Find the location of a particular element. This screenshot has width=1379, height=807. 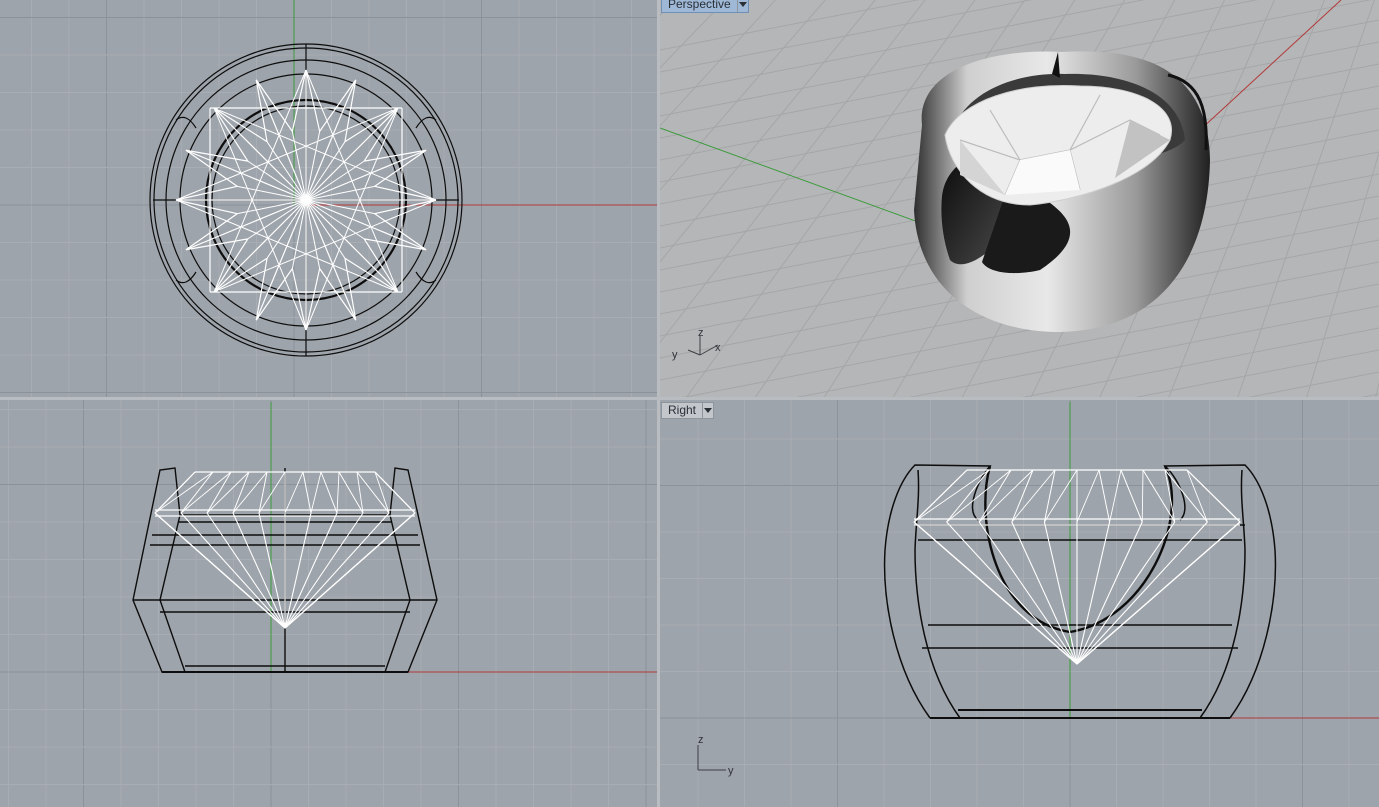

diamond-front-wireframe is located at coordinates (285, 550).